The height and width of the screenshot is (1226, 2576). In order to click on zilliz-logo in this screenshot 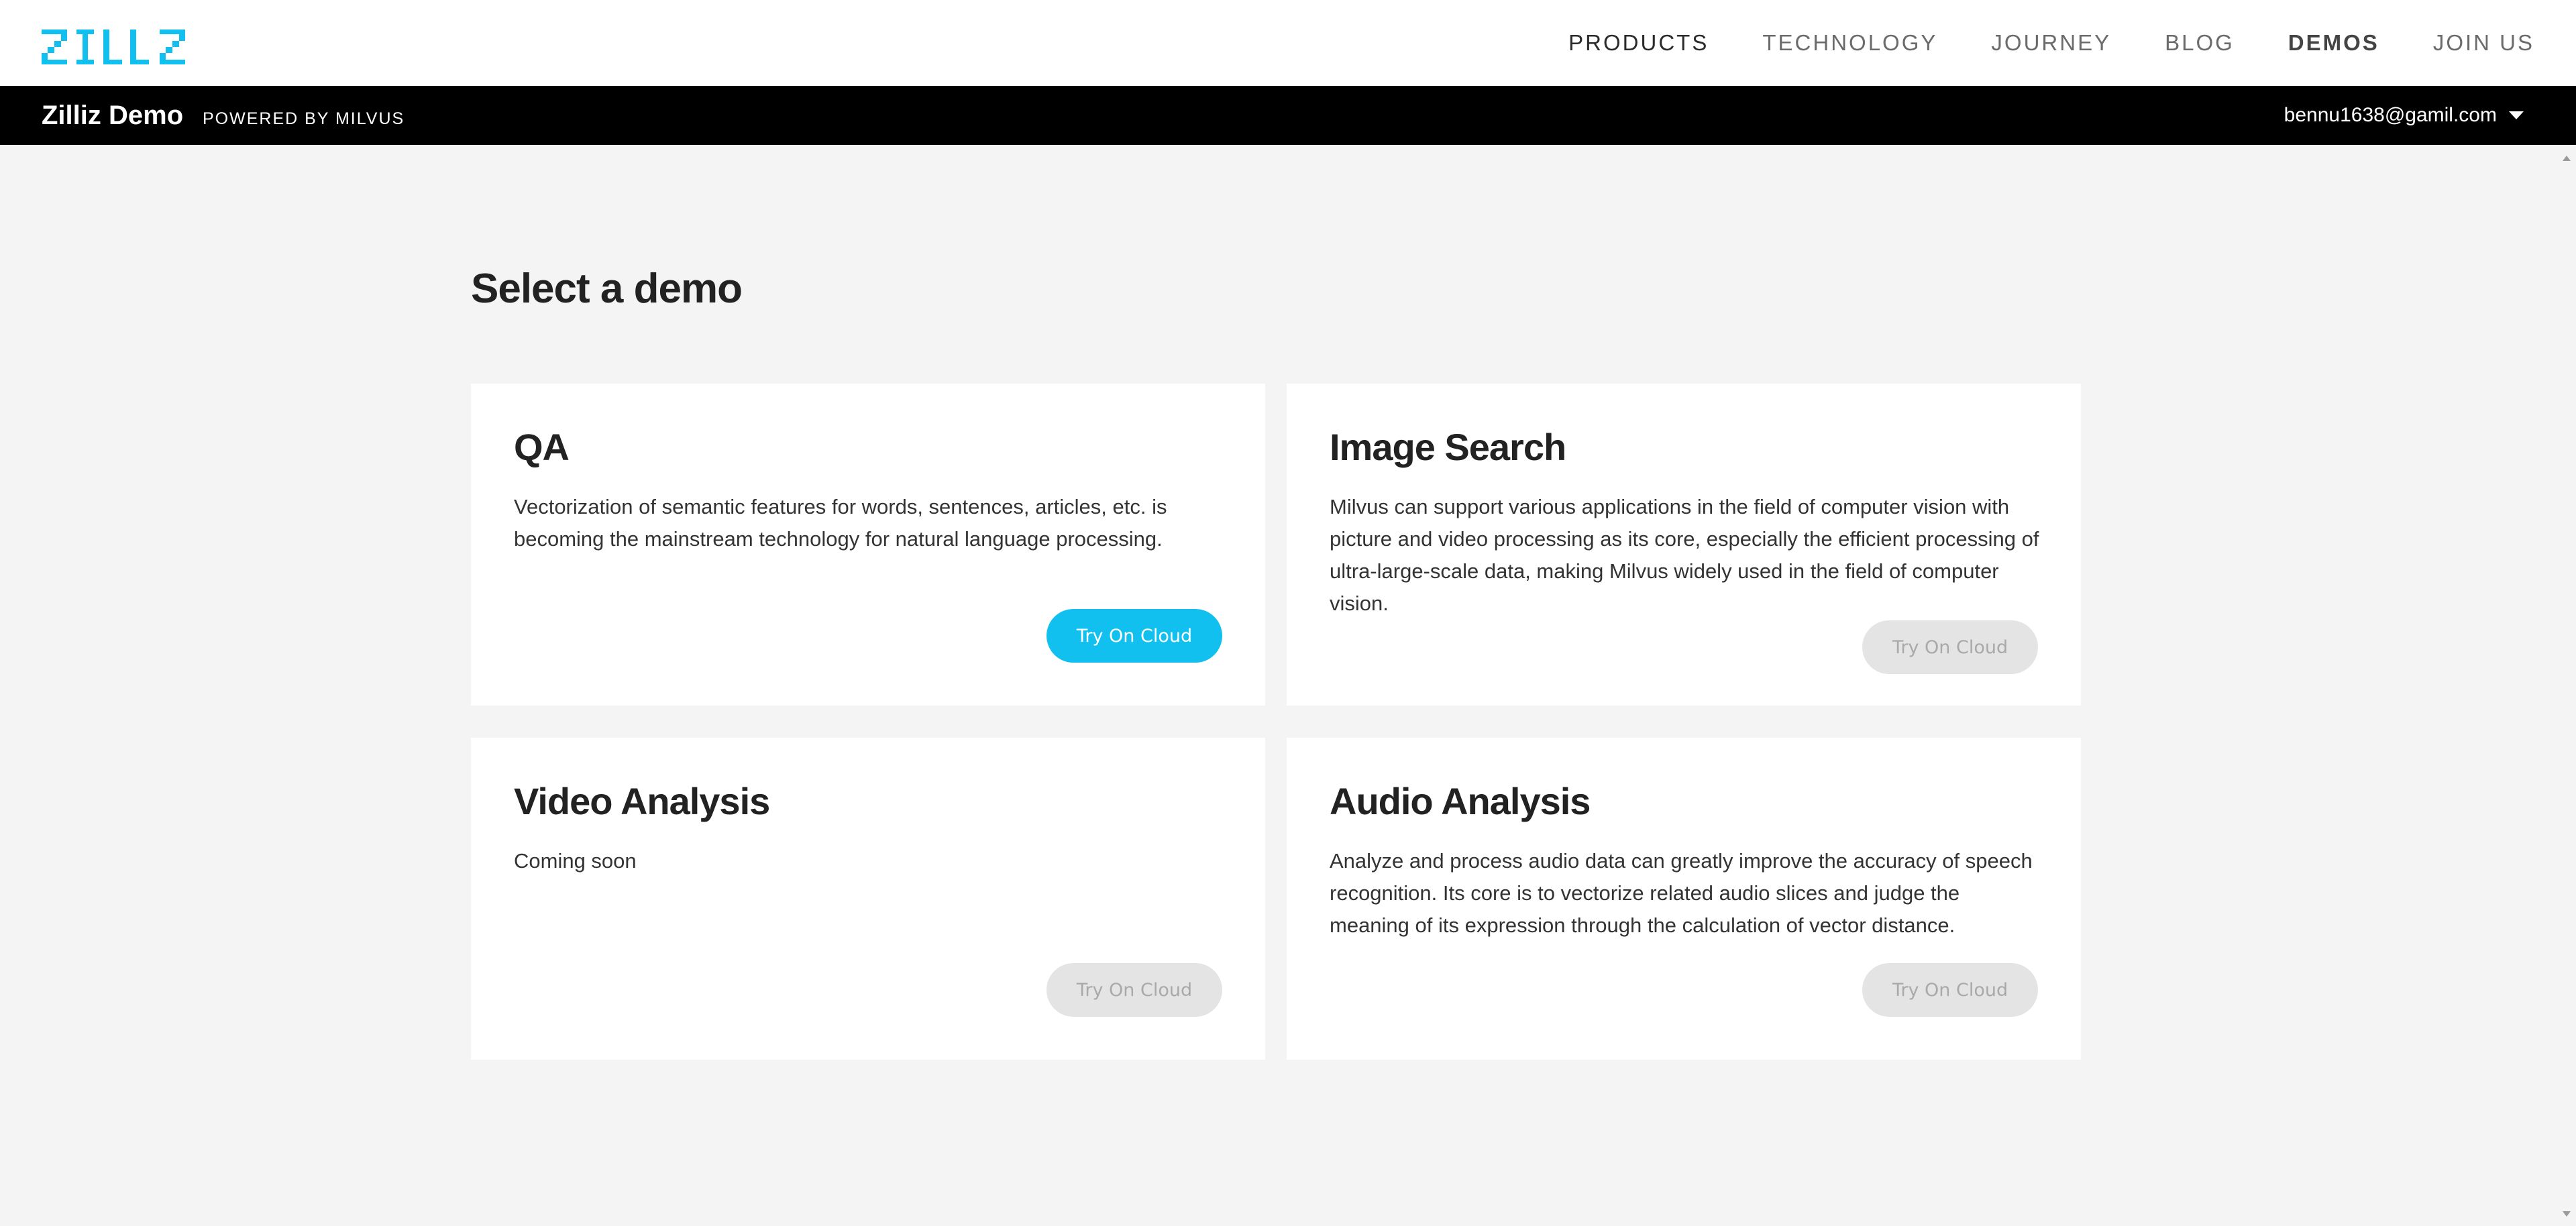, I will do `click(115, 47)`.